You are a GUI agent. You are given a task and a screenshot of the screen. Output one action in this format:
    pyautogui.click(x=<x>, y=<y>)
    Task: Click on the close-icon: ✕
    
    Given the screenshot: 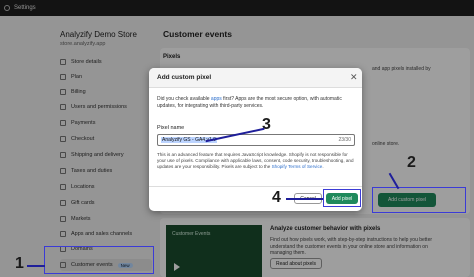 What is the action you would take?
    pyautogui.click(x=354, y=77)
    